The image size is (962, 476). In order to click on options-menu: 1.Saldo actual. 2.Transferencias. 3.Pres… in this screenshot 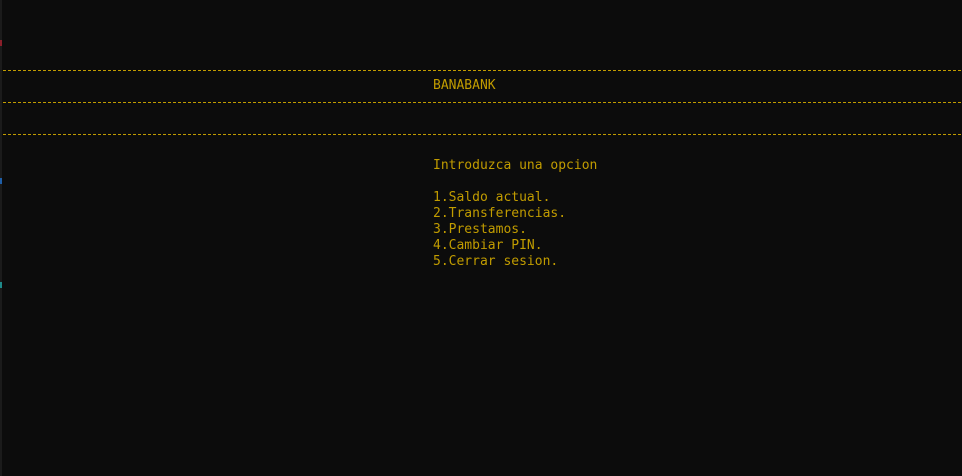, I will do `click(499, 230)`.